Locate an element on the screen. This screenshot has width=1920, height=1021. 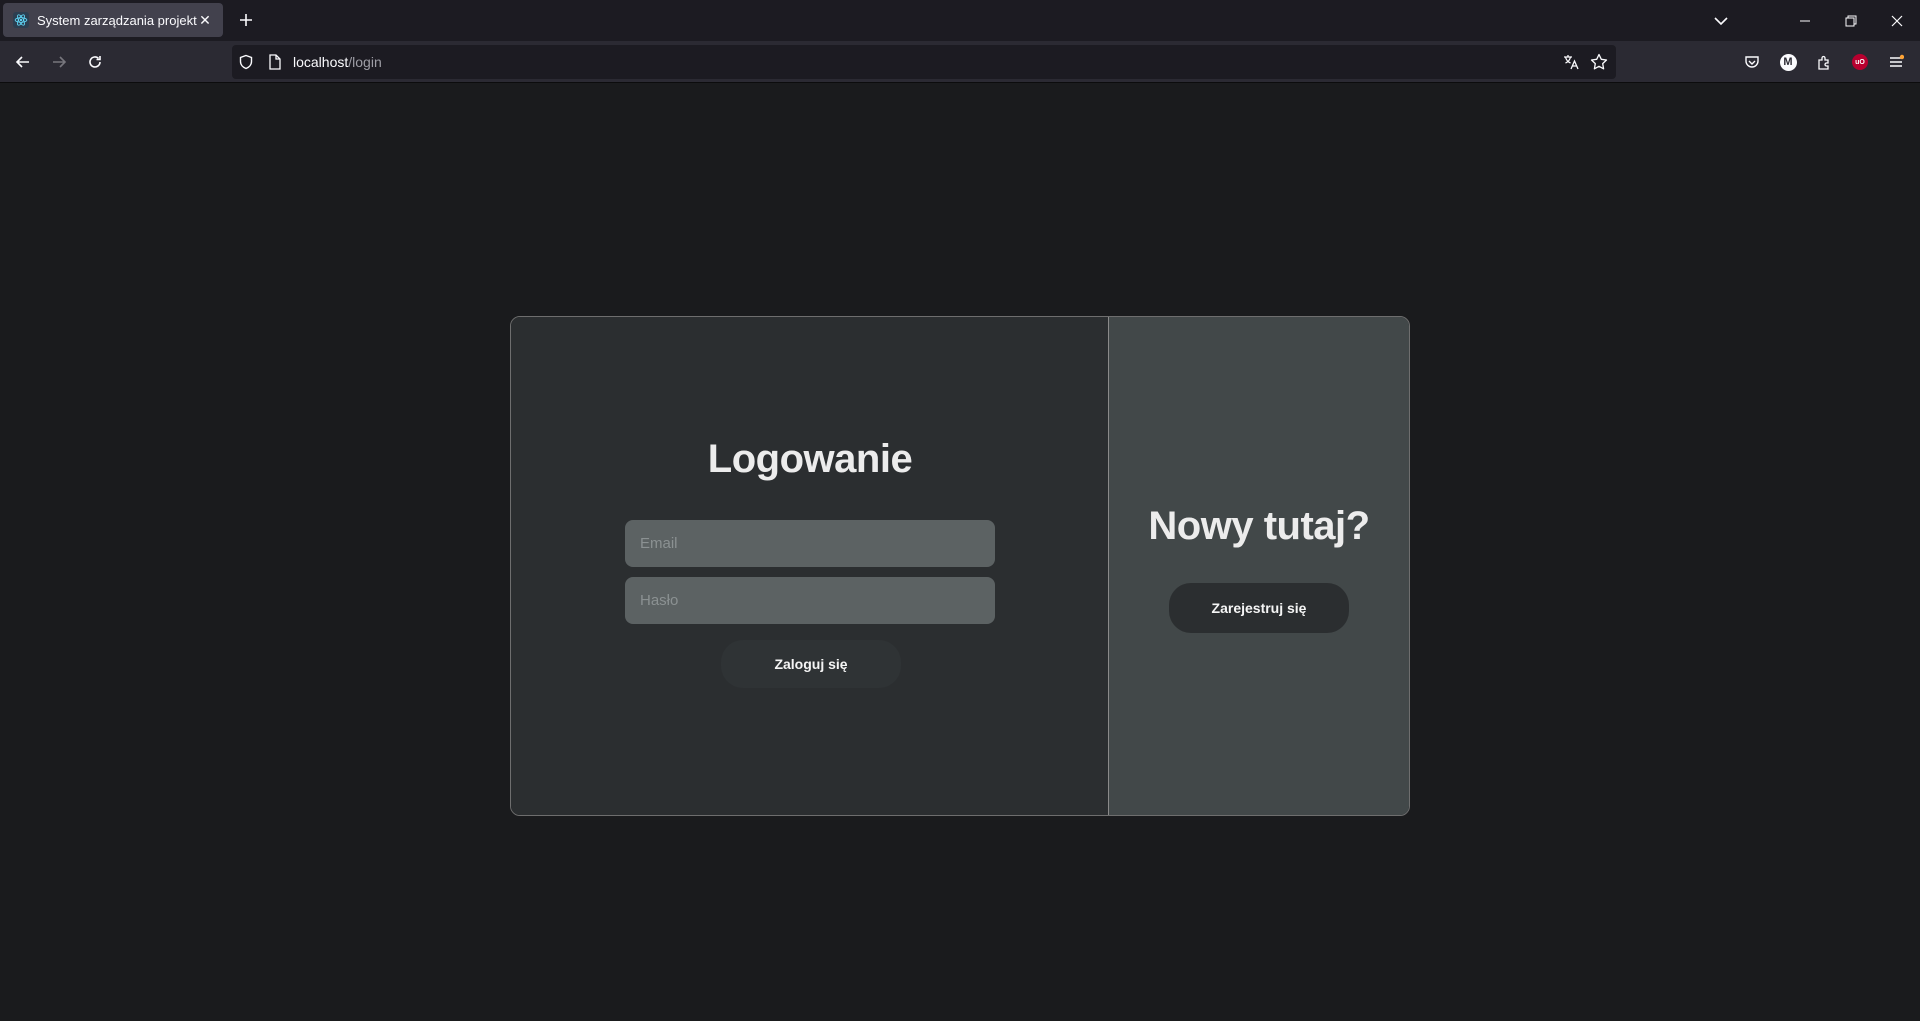
forward-arrow-icon is located at coordinates (60, 62).